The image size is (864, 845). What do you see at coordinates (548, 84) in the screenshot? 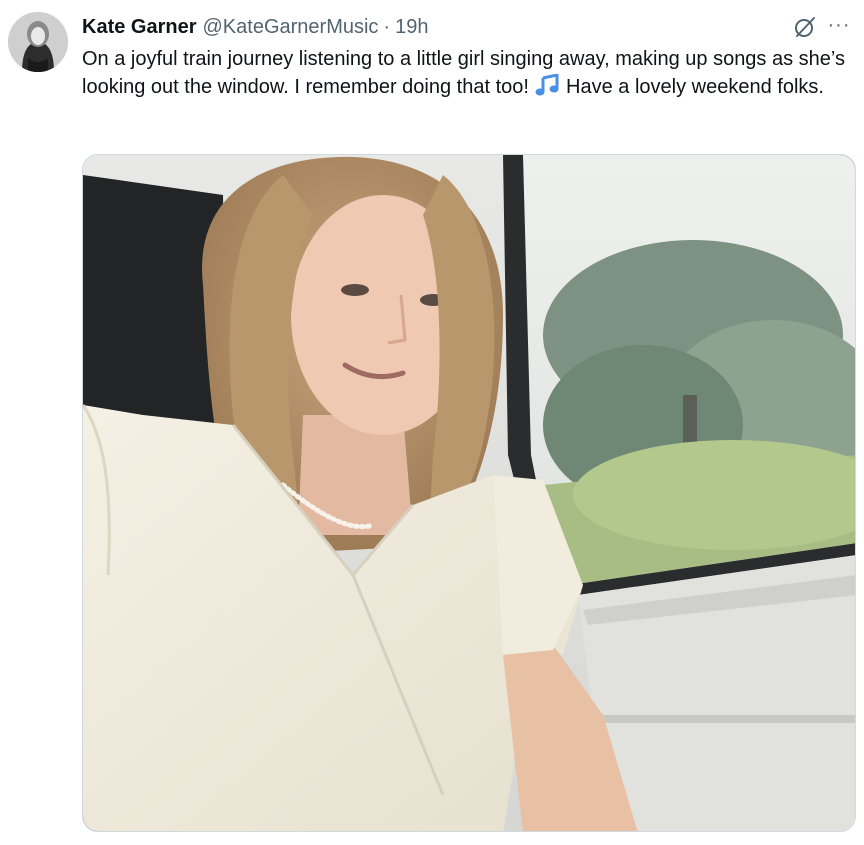
I see `musical-notes-emoji` at bounding box center [548, 84].